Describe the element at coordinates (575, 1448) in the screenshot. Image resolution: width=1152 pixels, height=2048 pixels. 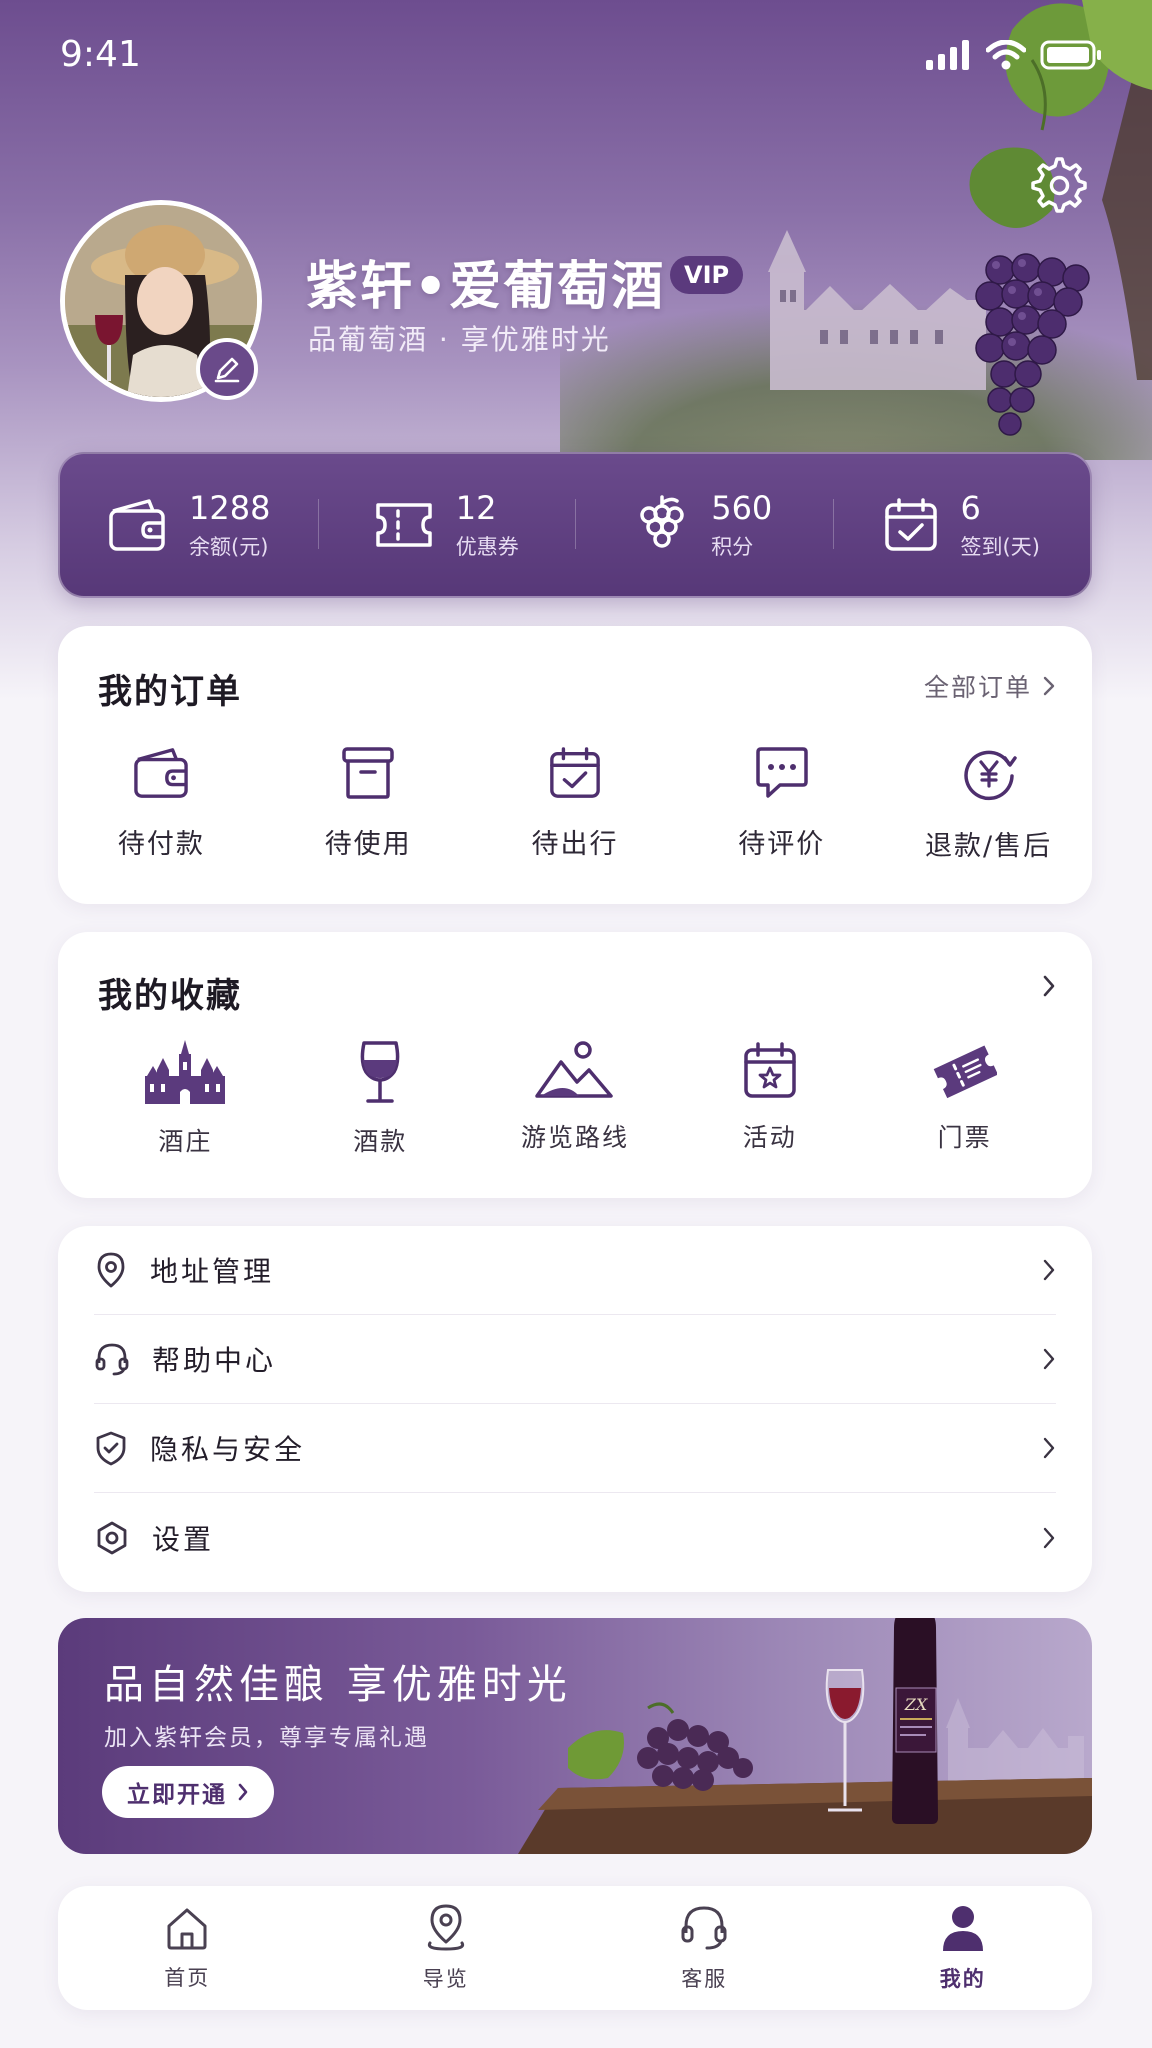
I see `menu-privacy: 隐私与安全` at that location.